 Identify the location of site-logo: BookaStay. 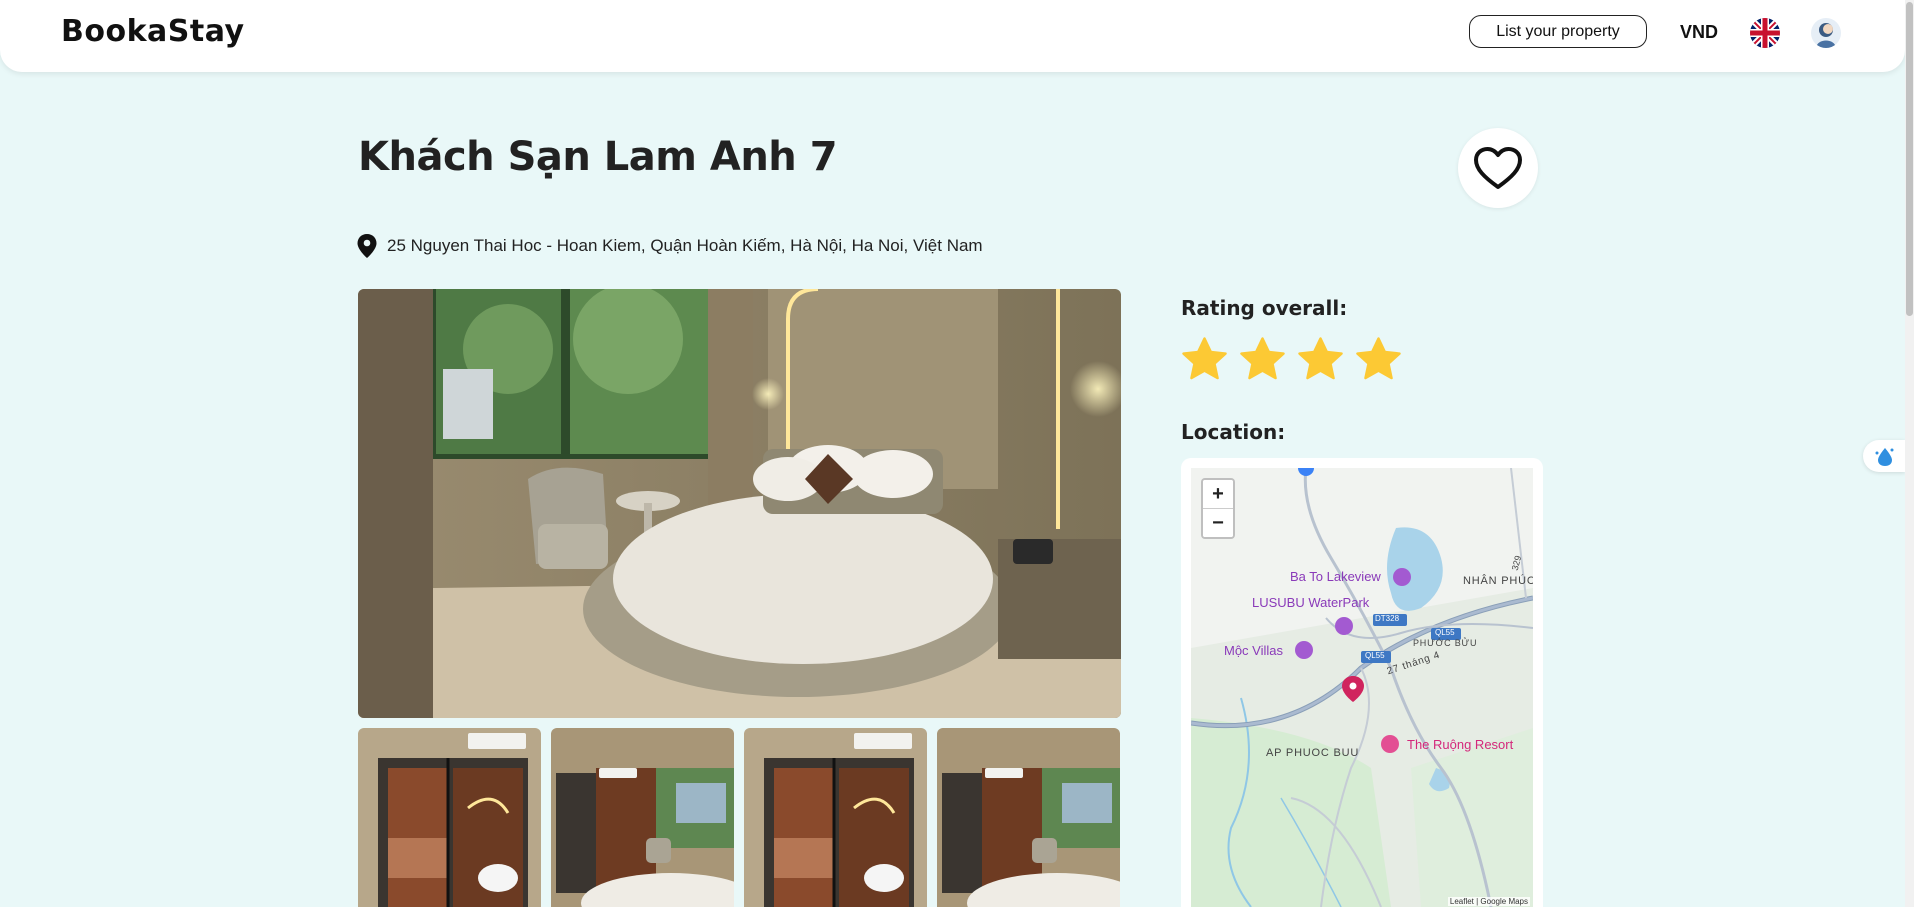
(153, 31).